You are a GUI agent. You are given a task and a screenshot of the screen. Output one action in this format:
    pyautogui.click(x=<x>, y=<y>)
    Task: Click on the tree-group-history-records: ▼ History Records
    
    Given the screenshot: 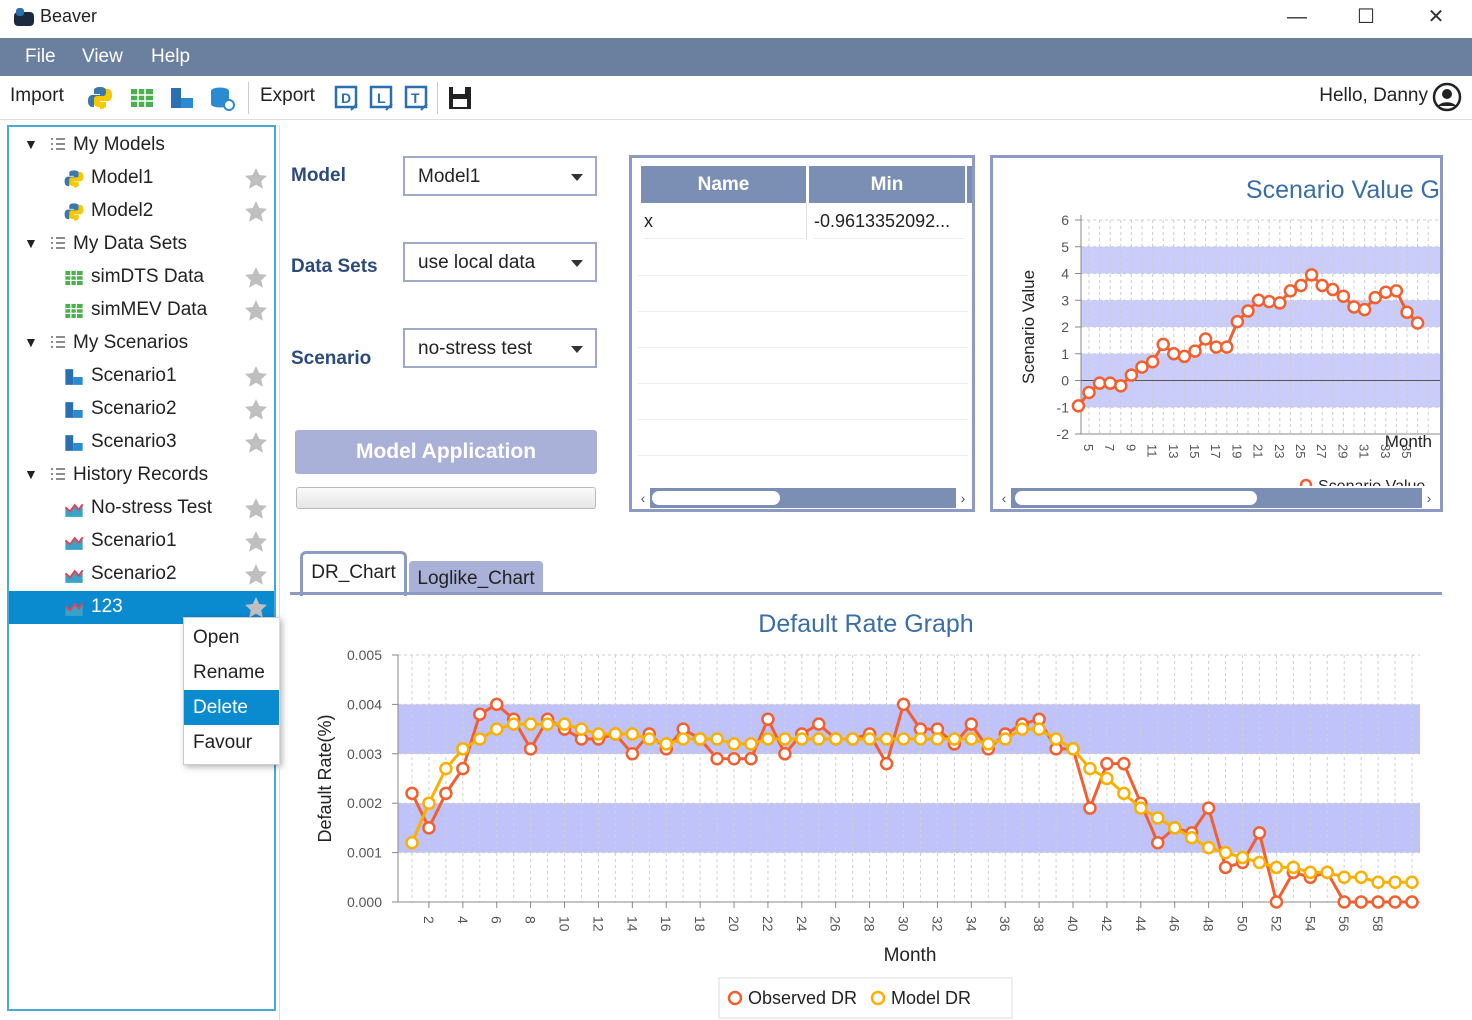 What is the action you would take?
    pyautogui.click(x=141, y=475)
    